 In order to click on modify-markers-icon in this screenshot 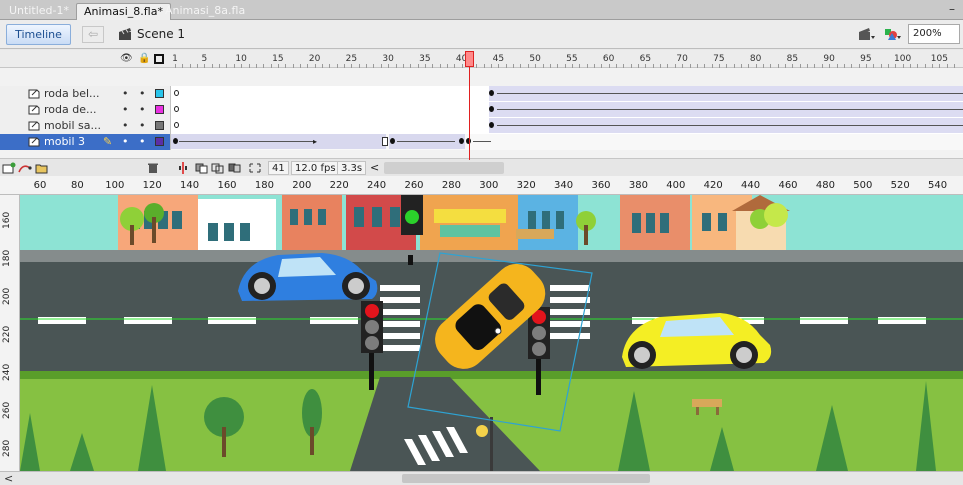, I will do `click(255, 168)`.